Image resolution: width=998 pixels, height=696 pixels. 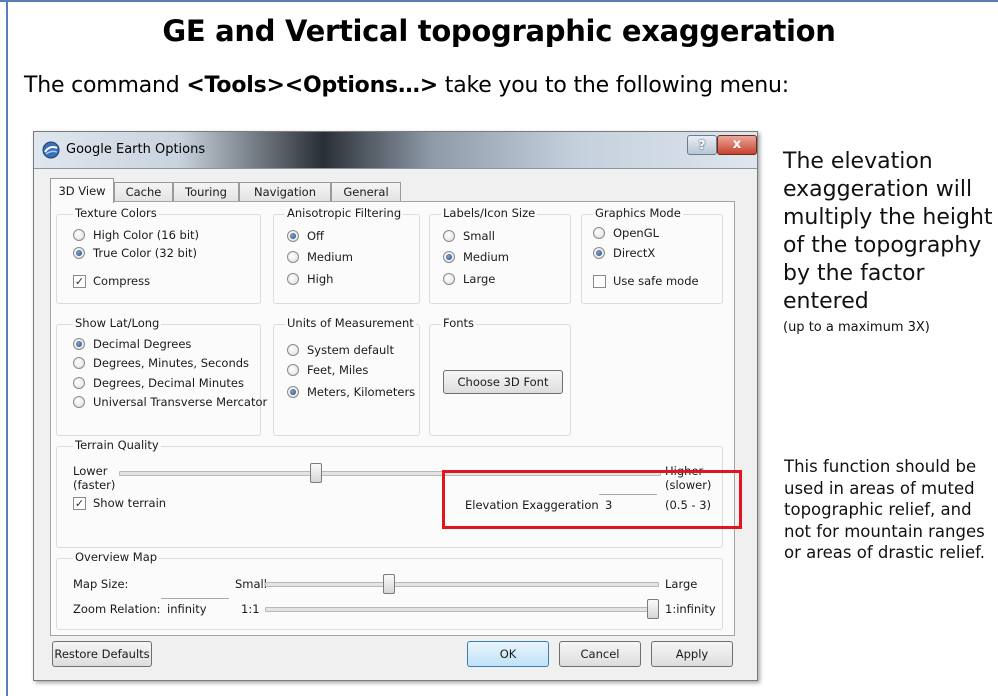 I want to click on dialog-title: Google Earth Options, so click(x=136, y=149).